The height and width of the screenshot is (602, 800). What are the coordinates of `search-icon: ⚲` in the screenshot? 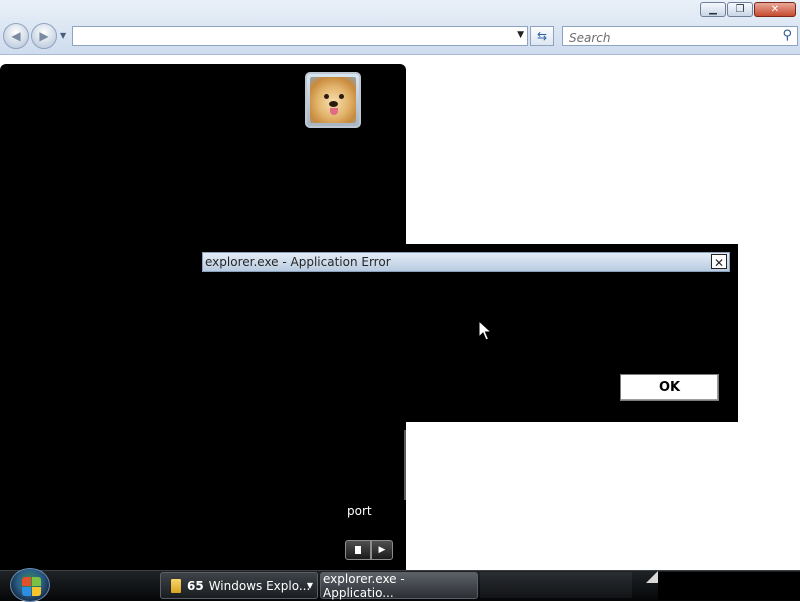 It's located at (787, 35).